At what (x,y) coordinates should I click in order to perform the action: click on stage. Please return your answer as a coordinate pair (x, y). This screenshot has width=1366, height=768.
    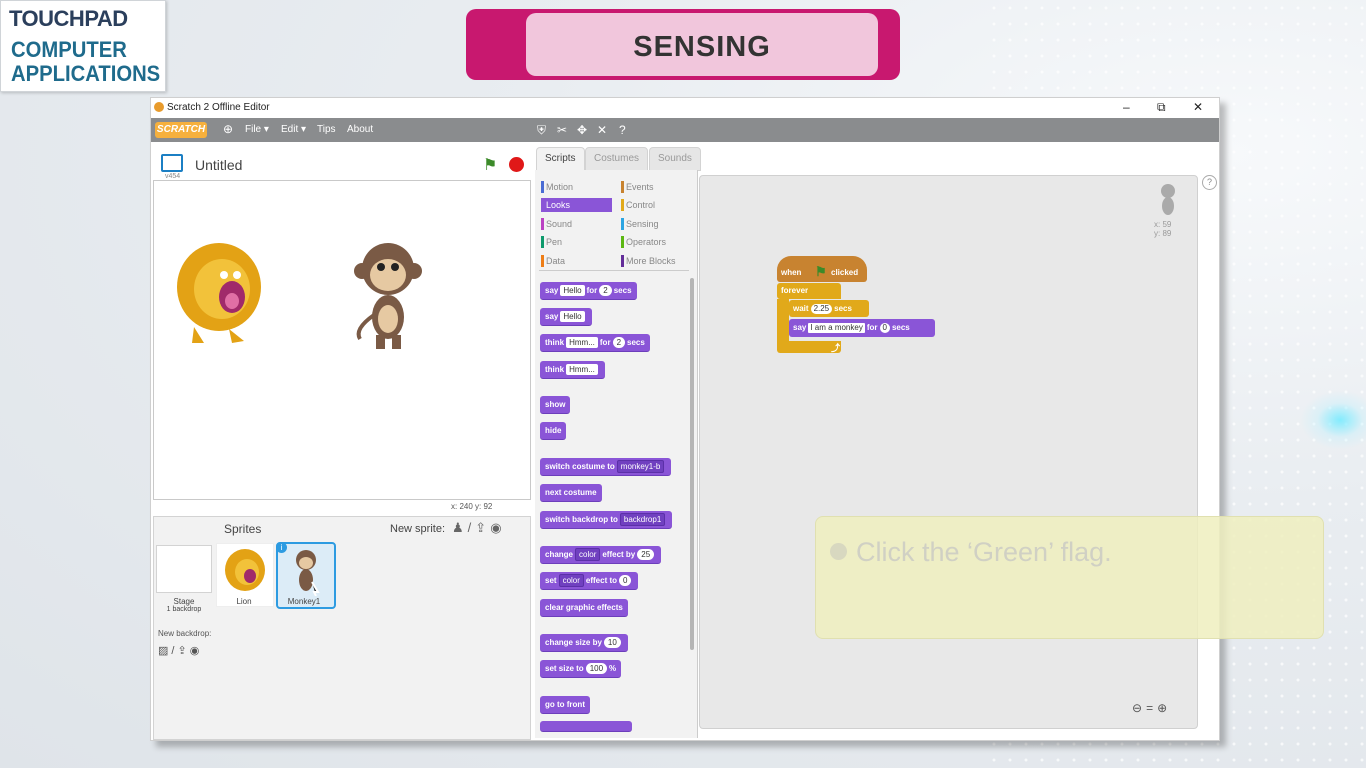
    Looking at the image, I should click on (342, 340).